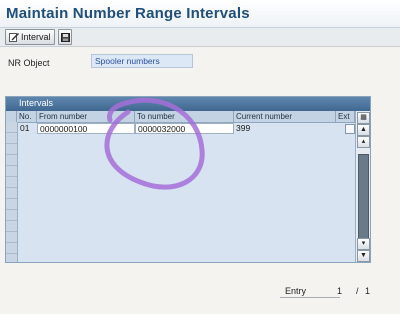 This screenshot has height=314, width=400. What do you see at coordinates (345, 116) in the screenshot?
I see `col-header-ext: Ext` at bounding box center [345, 116].